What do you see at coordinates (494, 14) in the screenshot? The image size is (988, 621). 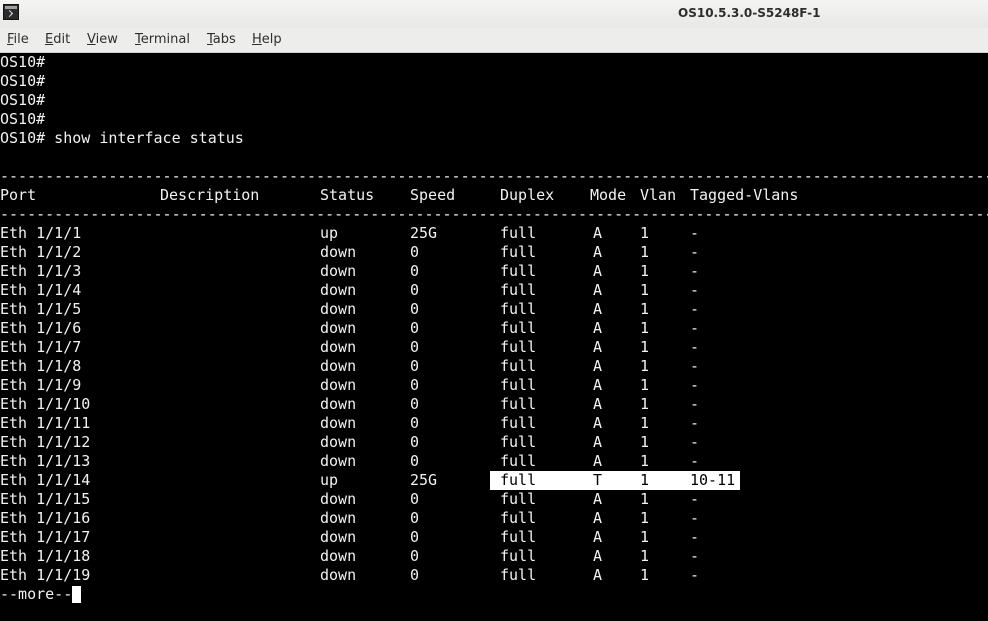 I see `title-bar: OS10.5.3.0-S5248F-1` at bounding box center [494, 14].